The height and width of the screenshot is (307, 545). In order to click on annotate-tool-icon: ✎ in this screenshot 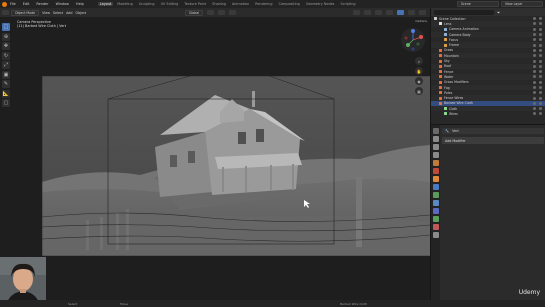, I will do `click(6, 84)`.